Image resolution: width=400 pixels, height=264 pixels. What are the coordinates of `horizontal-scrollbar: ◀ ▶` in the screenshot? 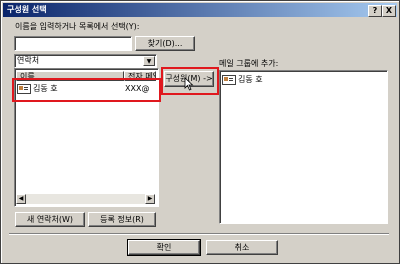 It's located at (85, 199).